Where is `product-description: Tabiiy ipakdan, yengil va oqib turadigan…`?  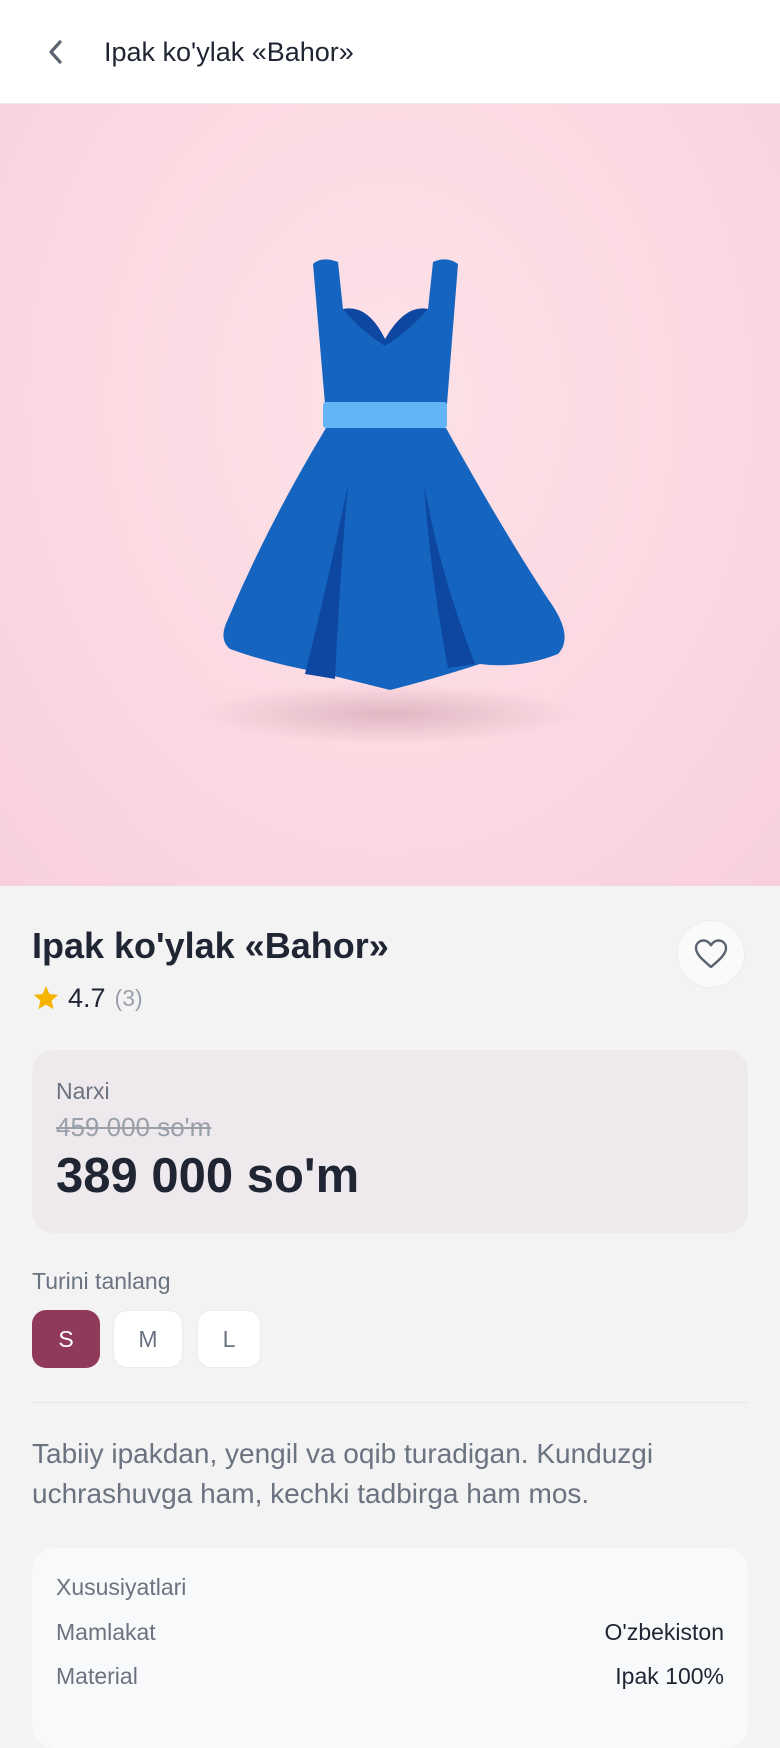 product-description: Tabiiy ipakdan, yengil va oqib turadigan… is located at coordinates (343, 1473).